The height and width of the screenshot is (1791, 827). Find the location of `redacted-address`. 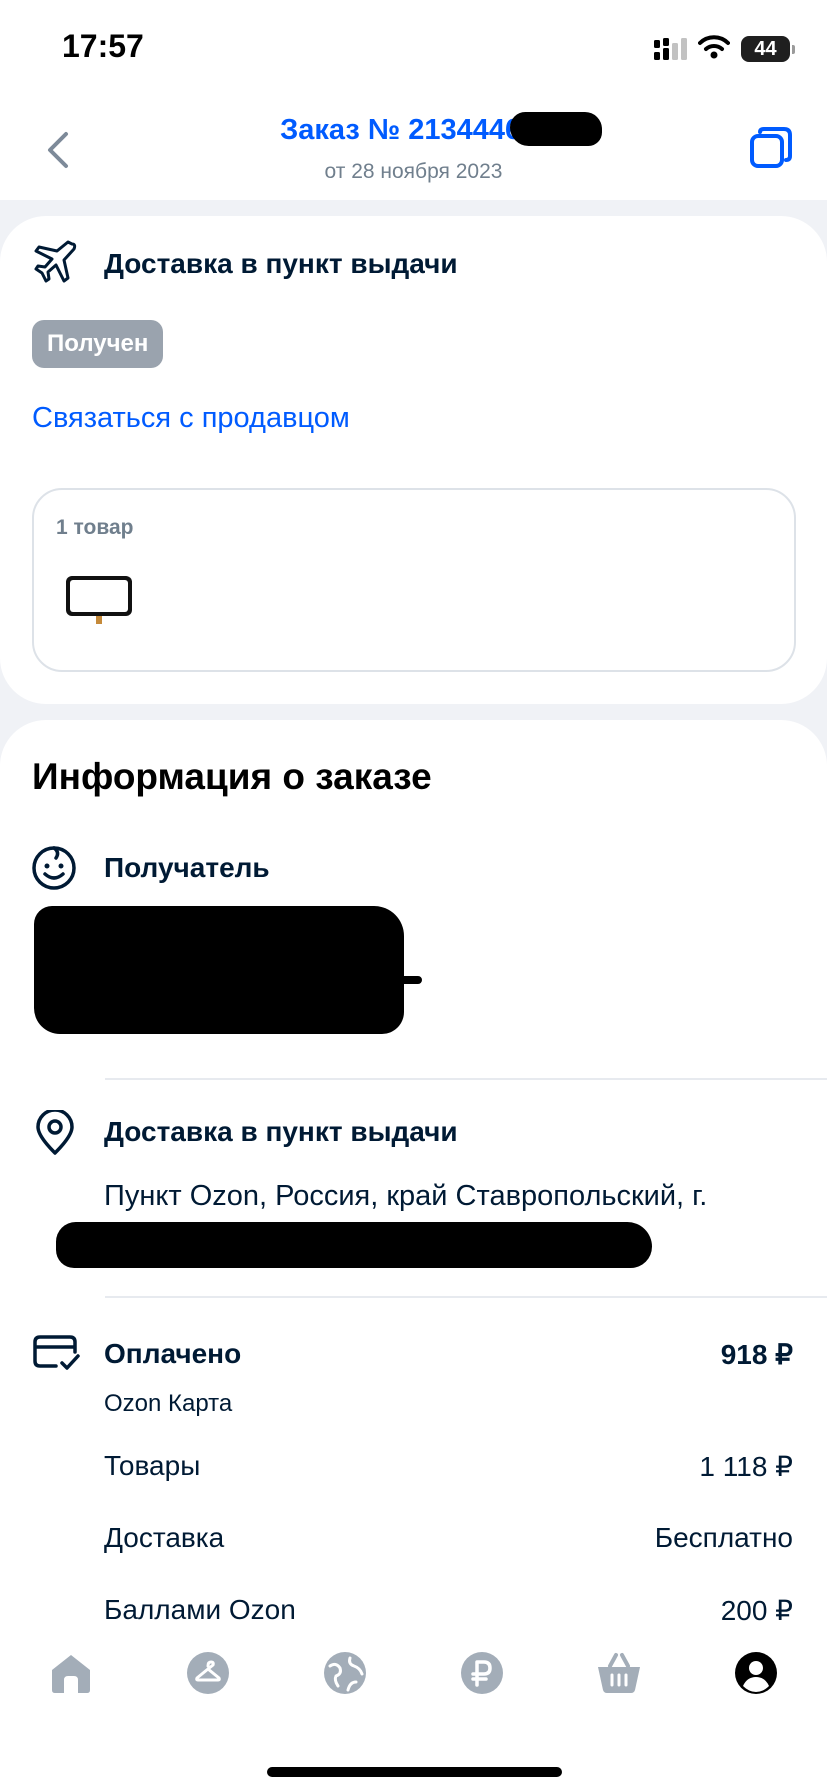

redacted-address is located at coordinates (354, 1245).